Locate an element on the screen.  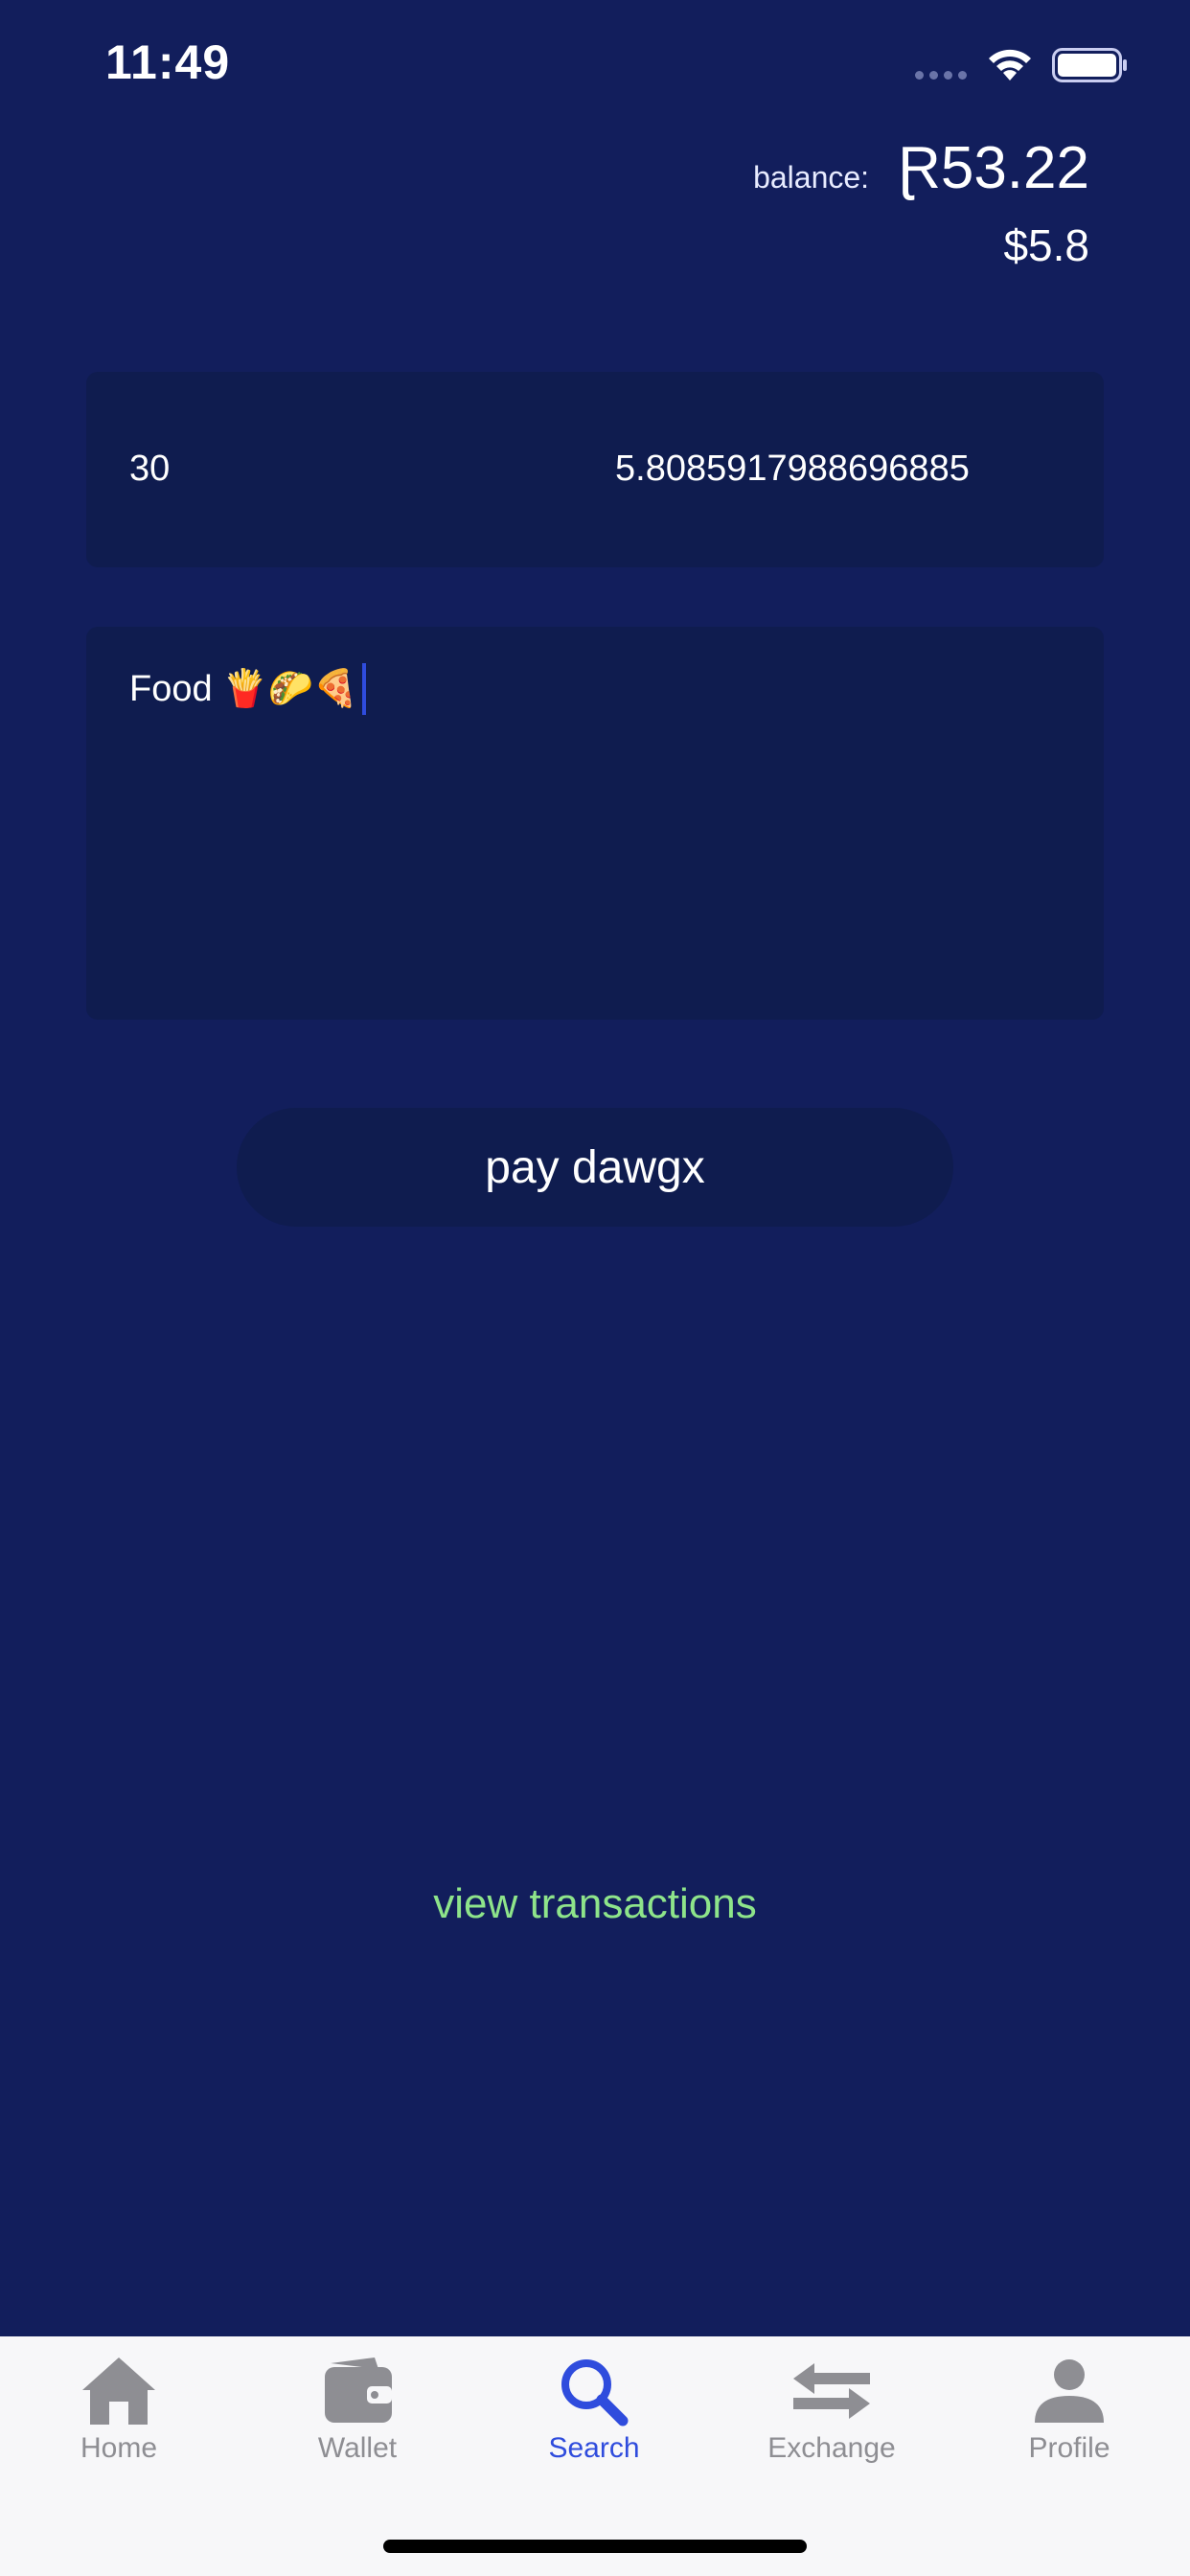
tab-home: Home is located at coordinates (119, 2410).